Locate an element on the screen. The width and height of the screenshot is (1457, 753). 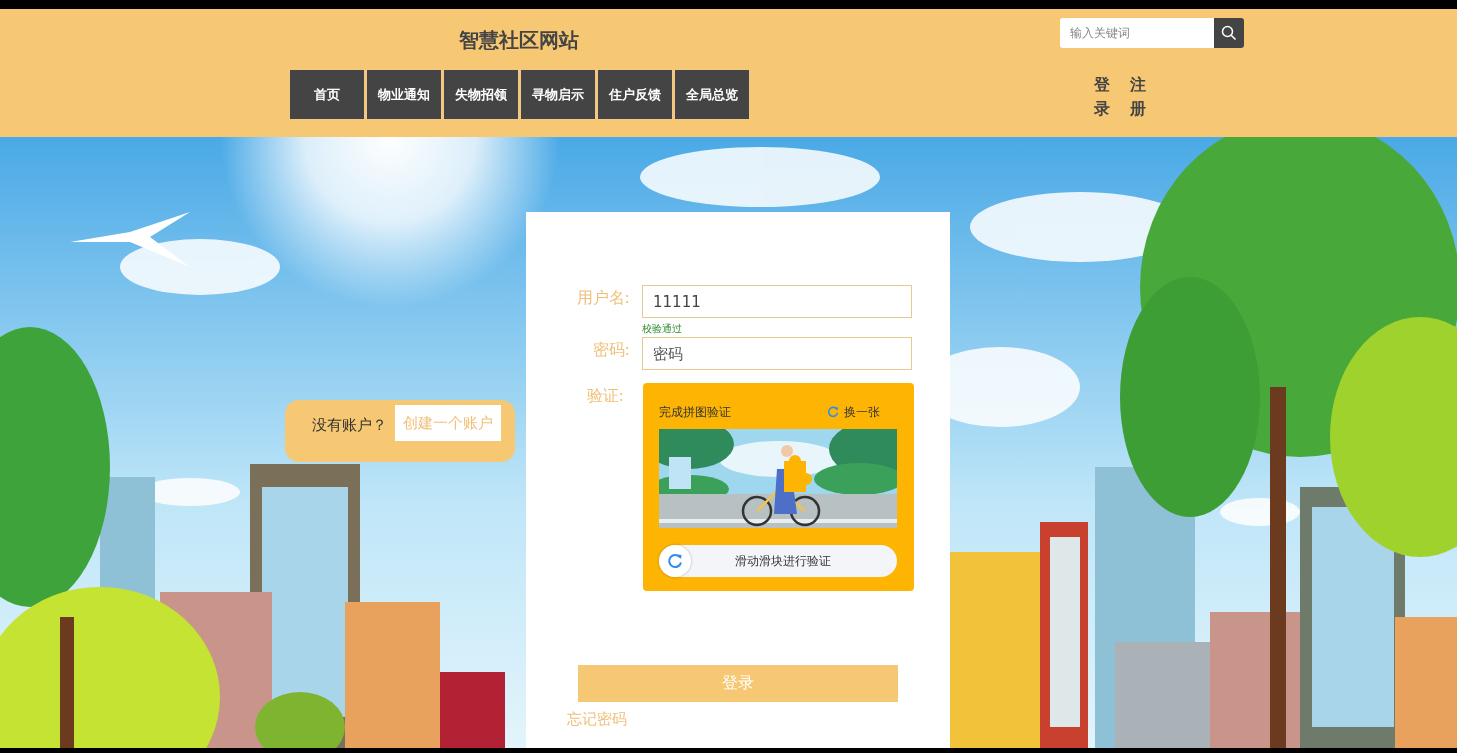
input-field: 密码 is located at coordinates (777, 353).